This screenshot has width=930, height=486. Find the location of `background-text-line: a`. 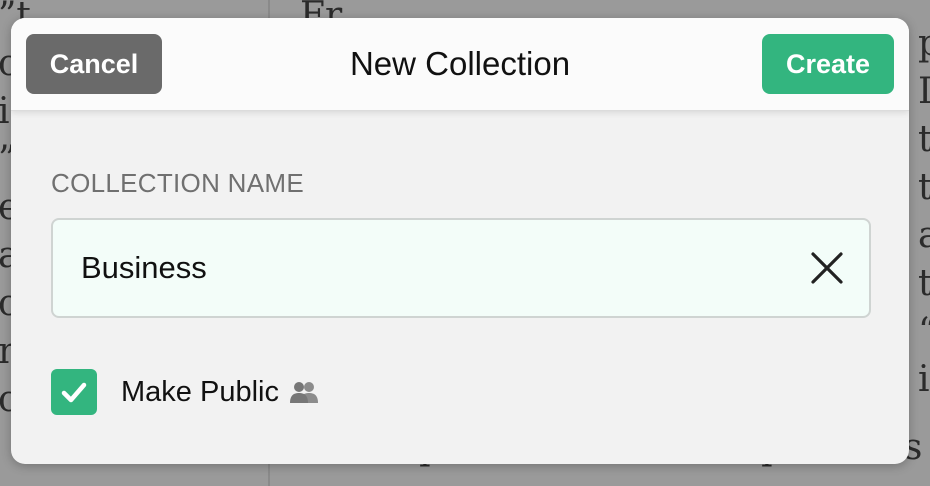

background-text-line: a is located at coordinates (924, 235).